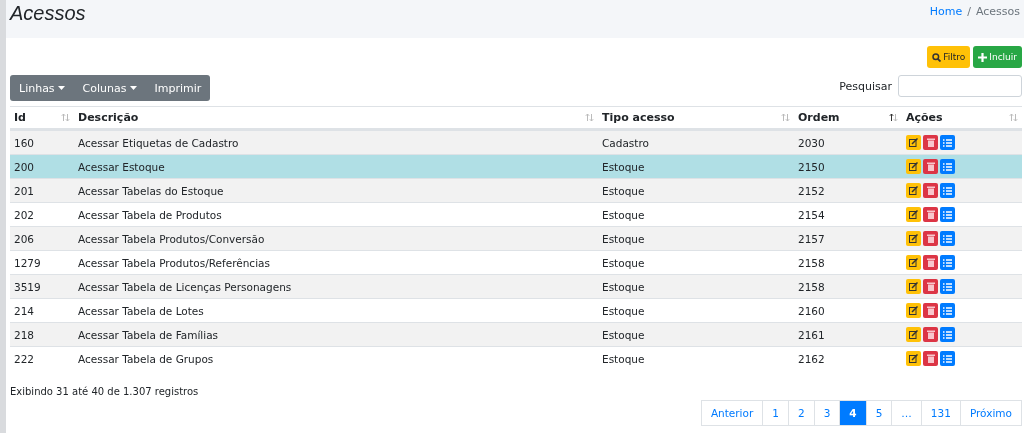 The image size is (1024, 433). I want to click on table-cell-text: 2154, so click(811, 215).